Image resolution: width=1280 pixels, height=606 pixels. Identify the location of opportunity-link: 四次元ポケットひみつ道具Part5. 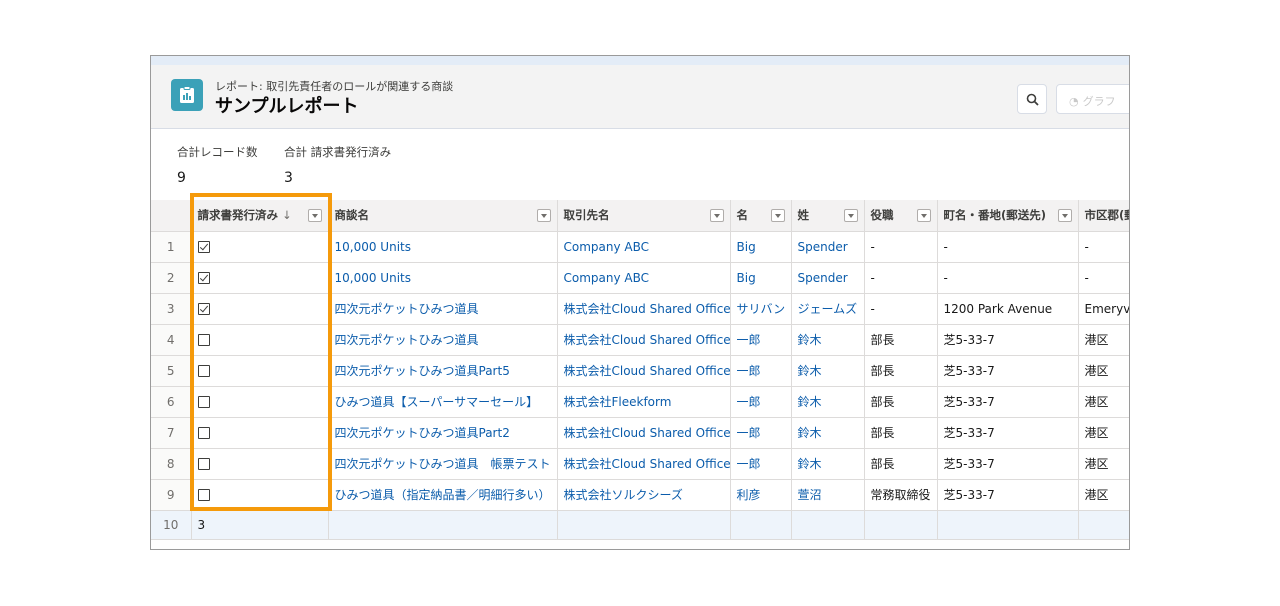
(443, 371).